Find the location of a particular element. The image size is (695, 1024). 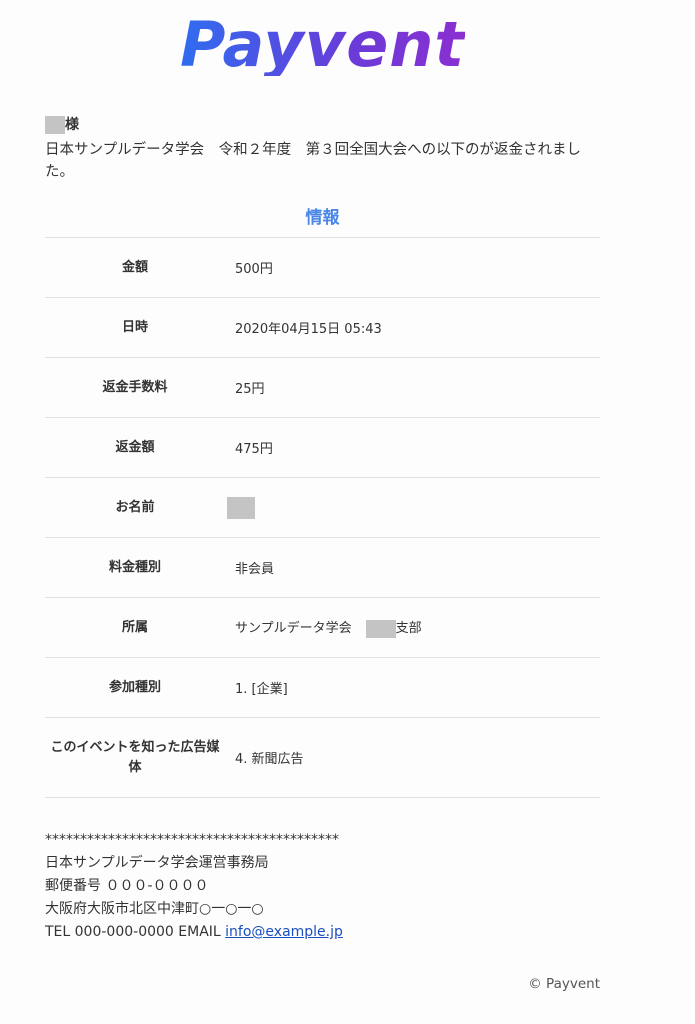

footer-postal: 郵便番号 ０００-００００ is located at coordinates (127, 886).